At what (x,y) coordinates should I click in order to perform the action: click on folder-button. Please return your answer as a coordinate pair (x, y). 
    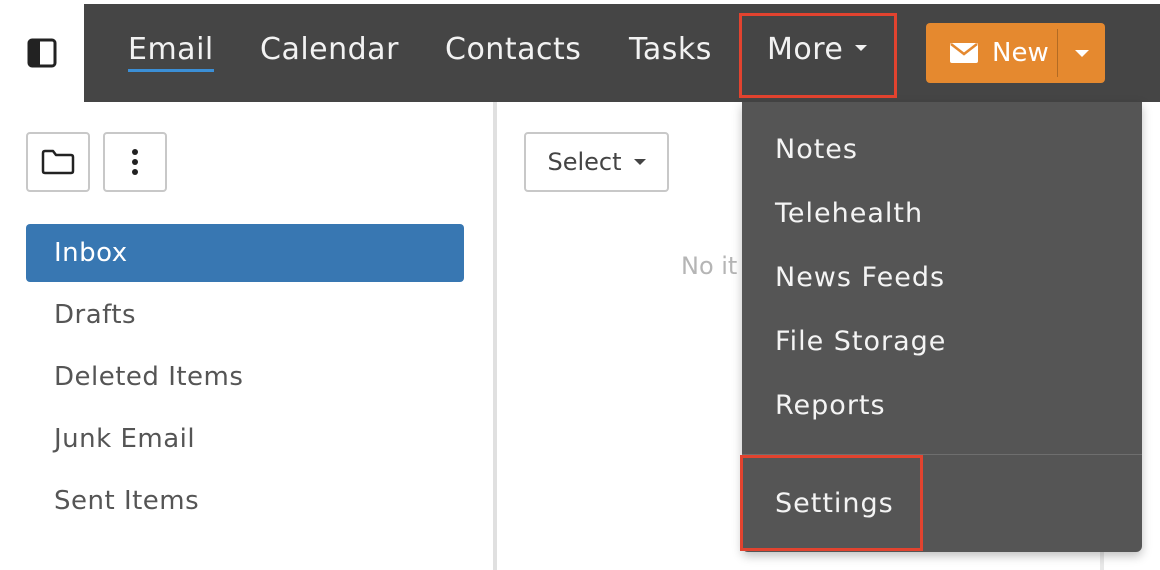
    Looking at the image, I should click on (58, 162).